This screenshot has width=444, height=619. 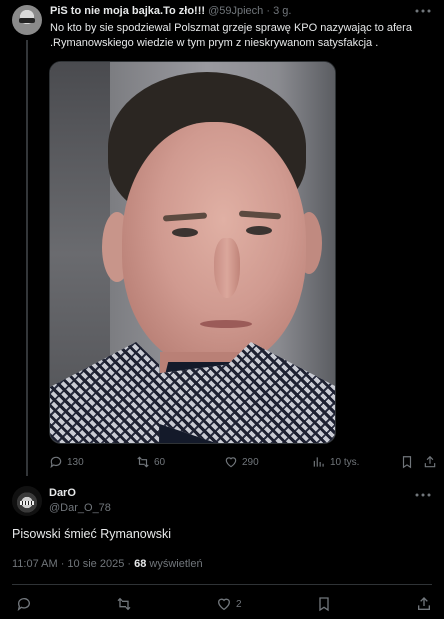 I want to click on views-count: 10 tys., so click(x=345, y=462).